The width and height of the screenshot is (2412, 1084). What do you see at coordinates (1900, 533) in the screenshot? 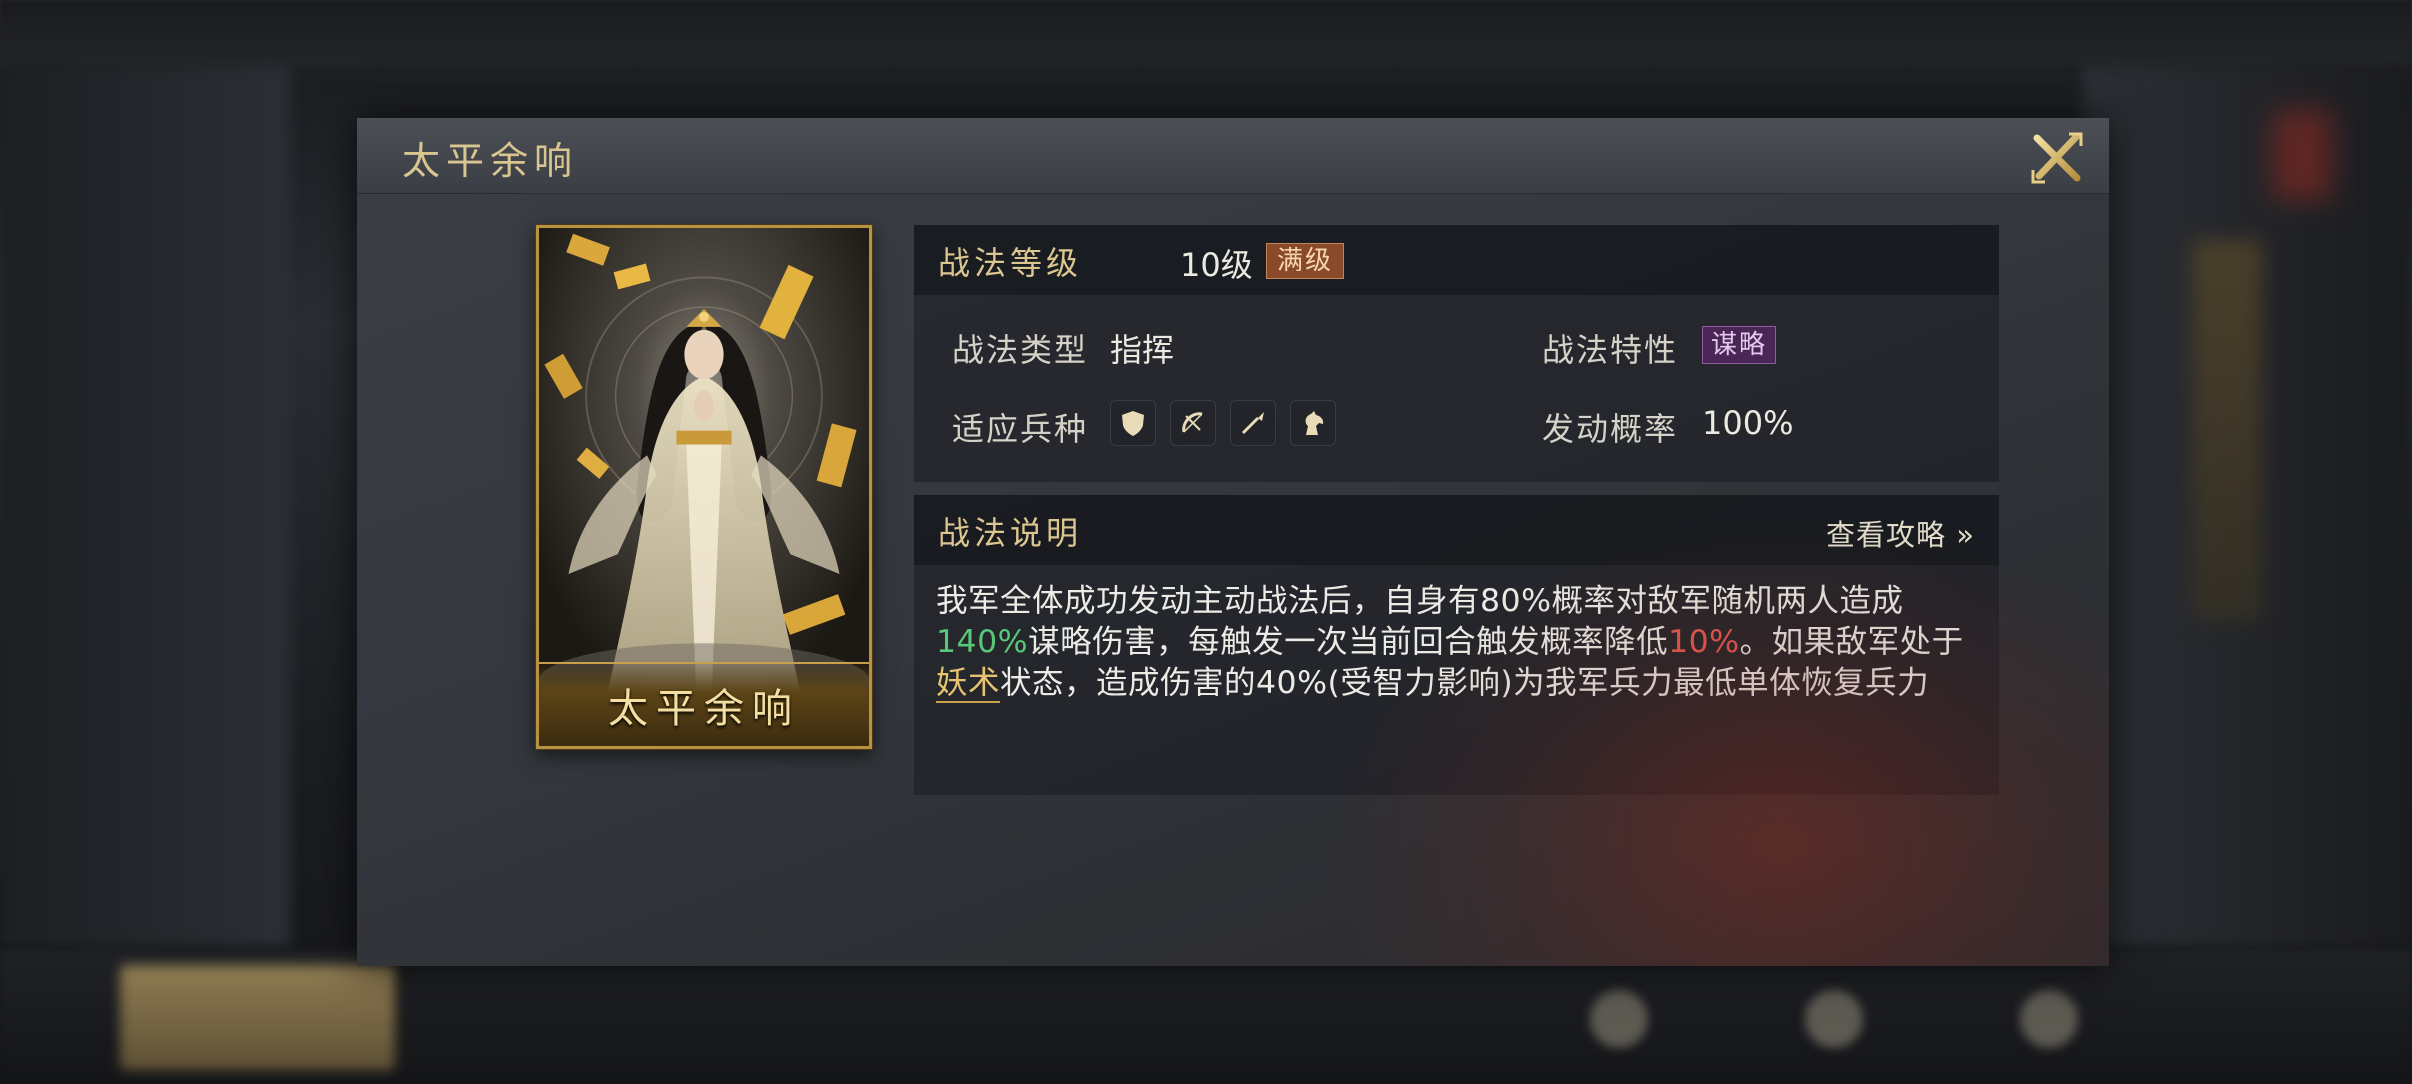
I see `view-guide-link: 查看攻略 »` at bounding box center [1900, 533].